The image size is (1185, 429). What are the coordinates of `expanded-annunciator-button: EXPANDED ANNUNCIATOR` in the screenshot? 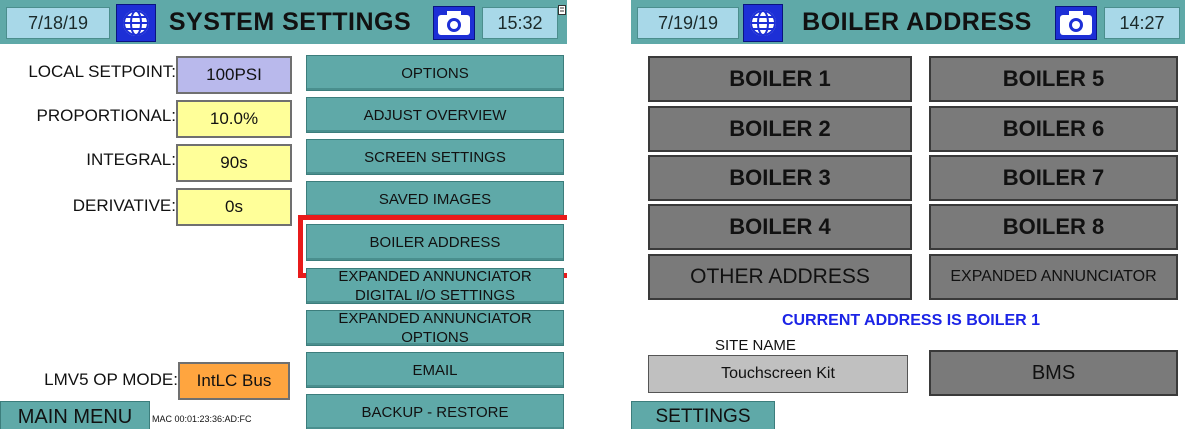 It's located at (1053, 277).